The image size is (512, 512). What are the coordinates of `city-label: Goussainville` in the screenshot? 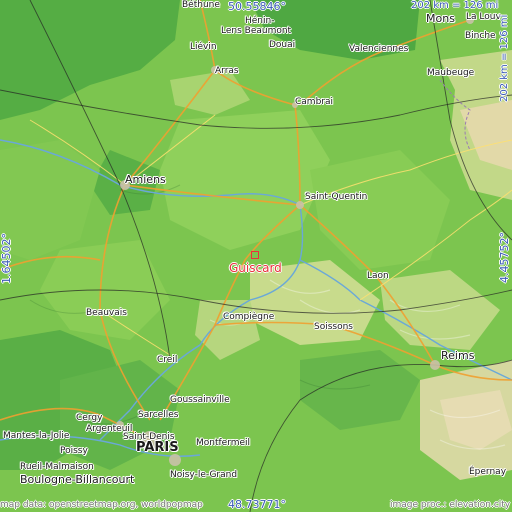 It's located at (200, 400).